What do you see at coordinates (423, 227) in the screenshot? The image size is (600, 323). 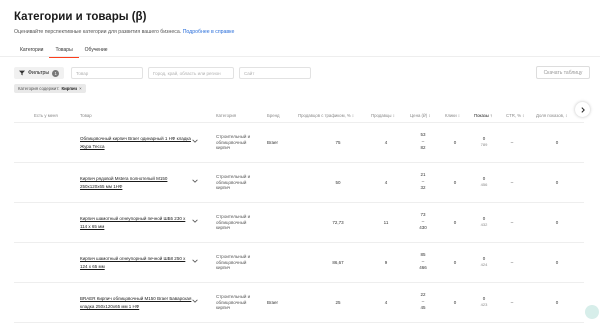 I see `price-max: 430` at bounding box center [423, 227].